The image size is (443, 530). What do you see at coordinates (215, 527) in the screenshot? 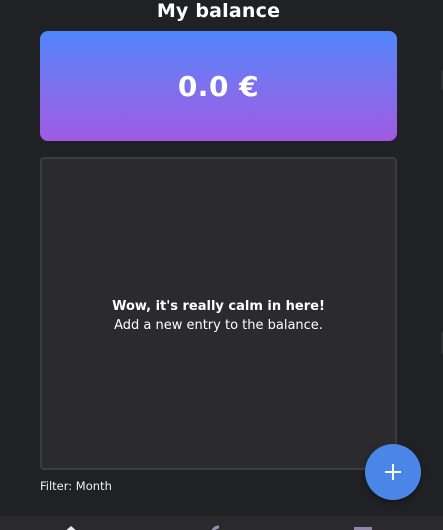
I see `chart-icon` at bounding box center [215, 527].